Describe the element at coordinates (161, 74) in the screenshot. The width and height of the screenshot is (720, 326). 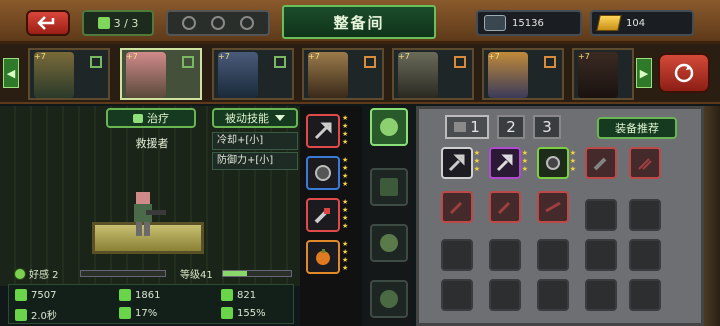
I see `hero-card-selected: +7` at that location.